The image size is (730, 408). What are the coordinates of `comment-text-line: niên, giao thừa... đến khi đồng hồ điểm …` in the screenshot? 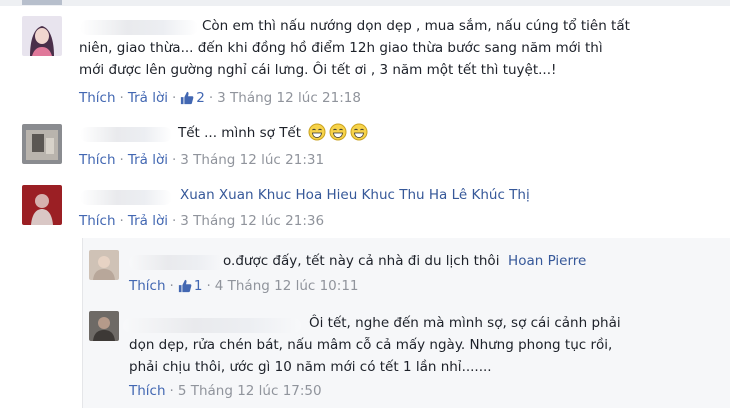 It's located at (341, 48).